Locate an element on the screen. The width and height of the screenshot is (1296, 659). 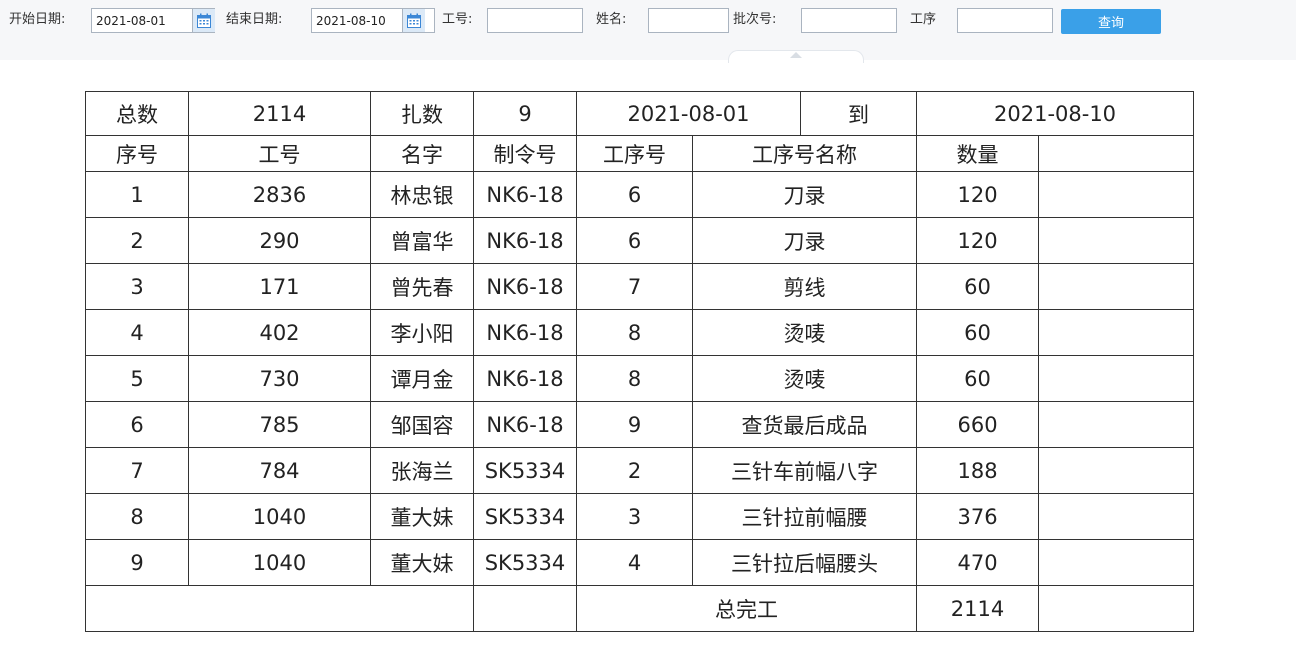
table-row: 7 784 张海兰 SK5334 2 三针车前幅八字 188 is located at coordinates (640, 470).